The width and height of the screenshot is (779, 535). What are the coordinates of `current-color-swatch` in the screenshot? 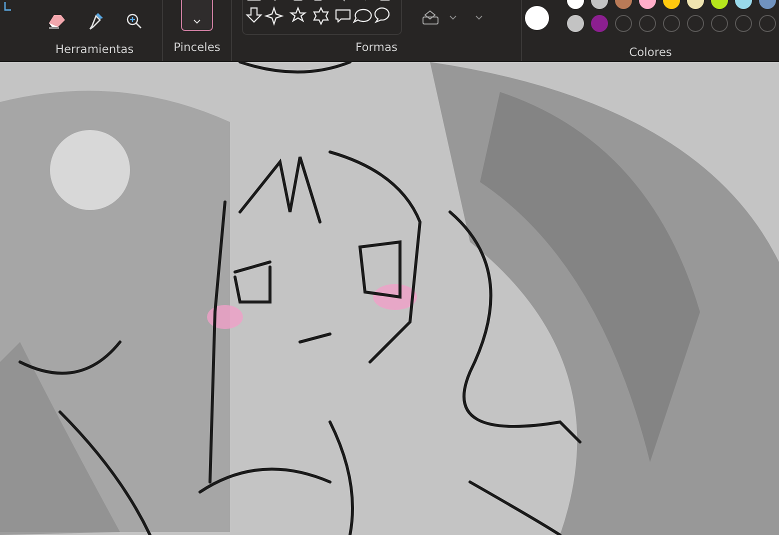 It's located at (537, 18).